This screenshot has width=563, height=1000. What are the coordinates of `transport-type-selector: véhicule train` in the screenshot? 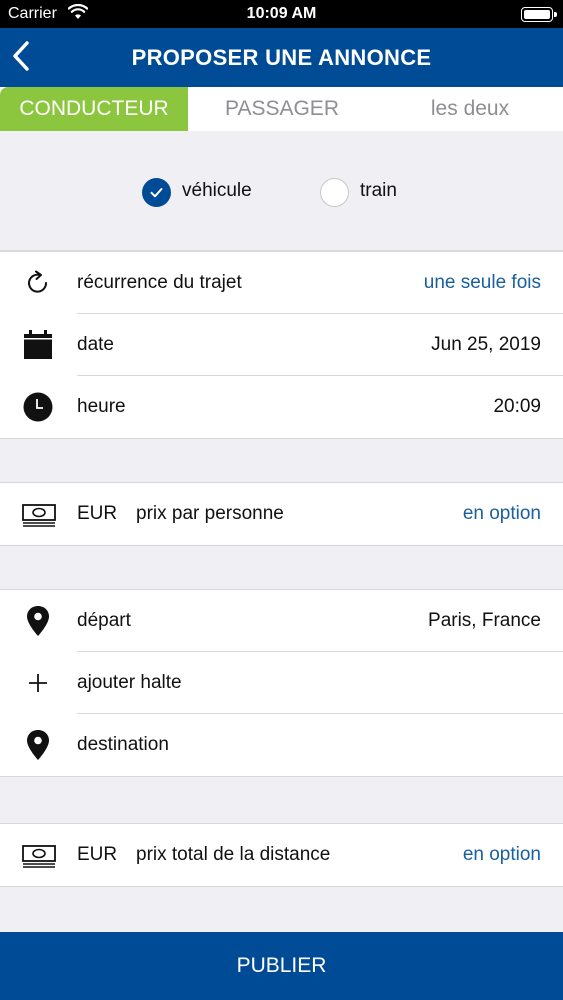 It's located at (281, 191).